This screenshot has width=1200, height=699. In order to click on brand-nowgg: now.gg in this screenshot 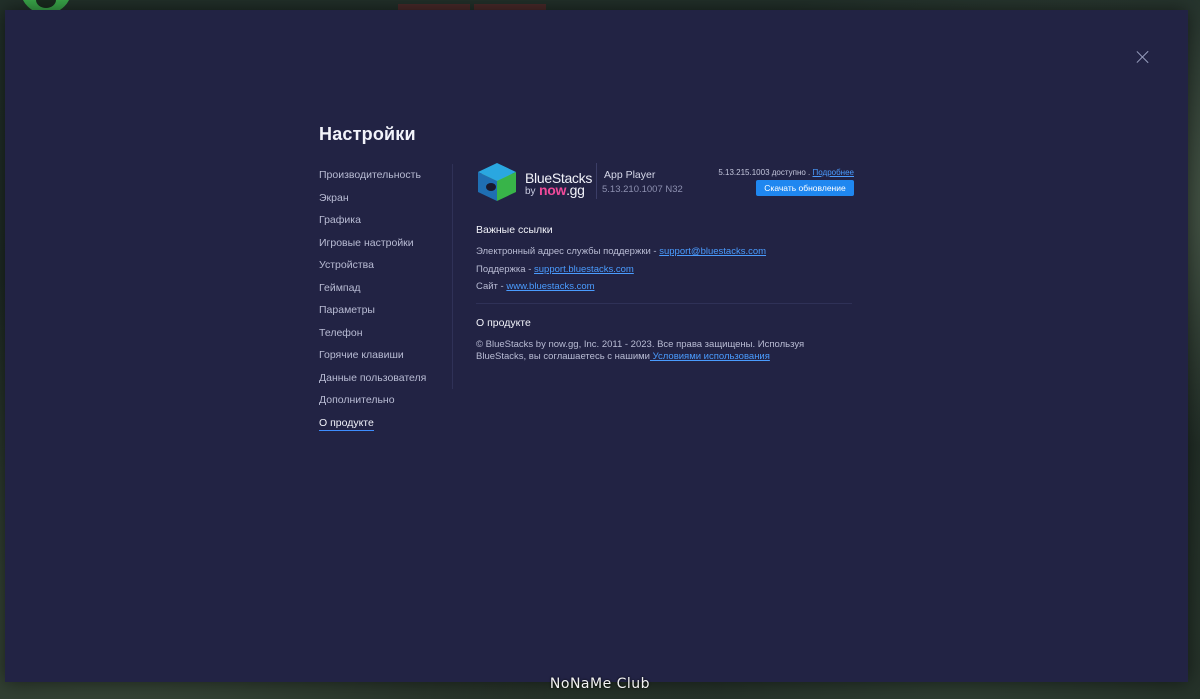, I will do `click(562, 190)`.